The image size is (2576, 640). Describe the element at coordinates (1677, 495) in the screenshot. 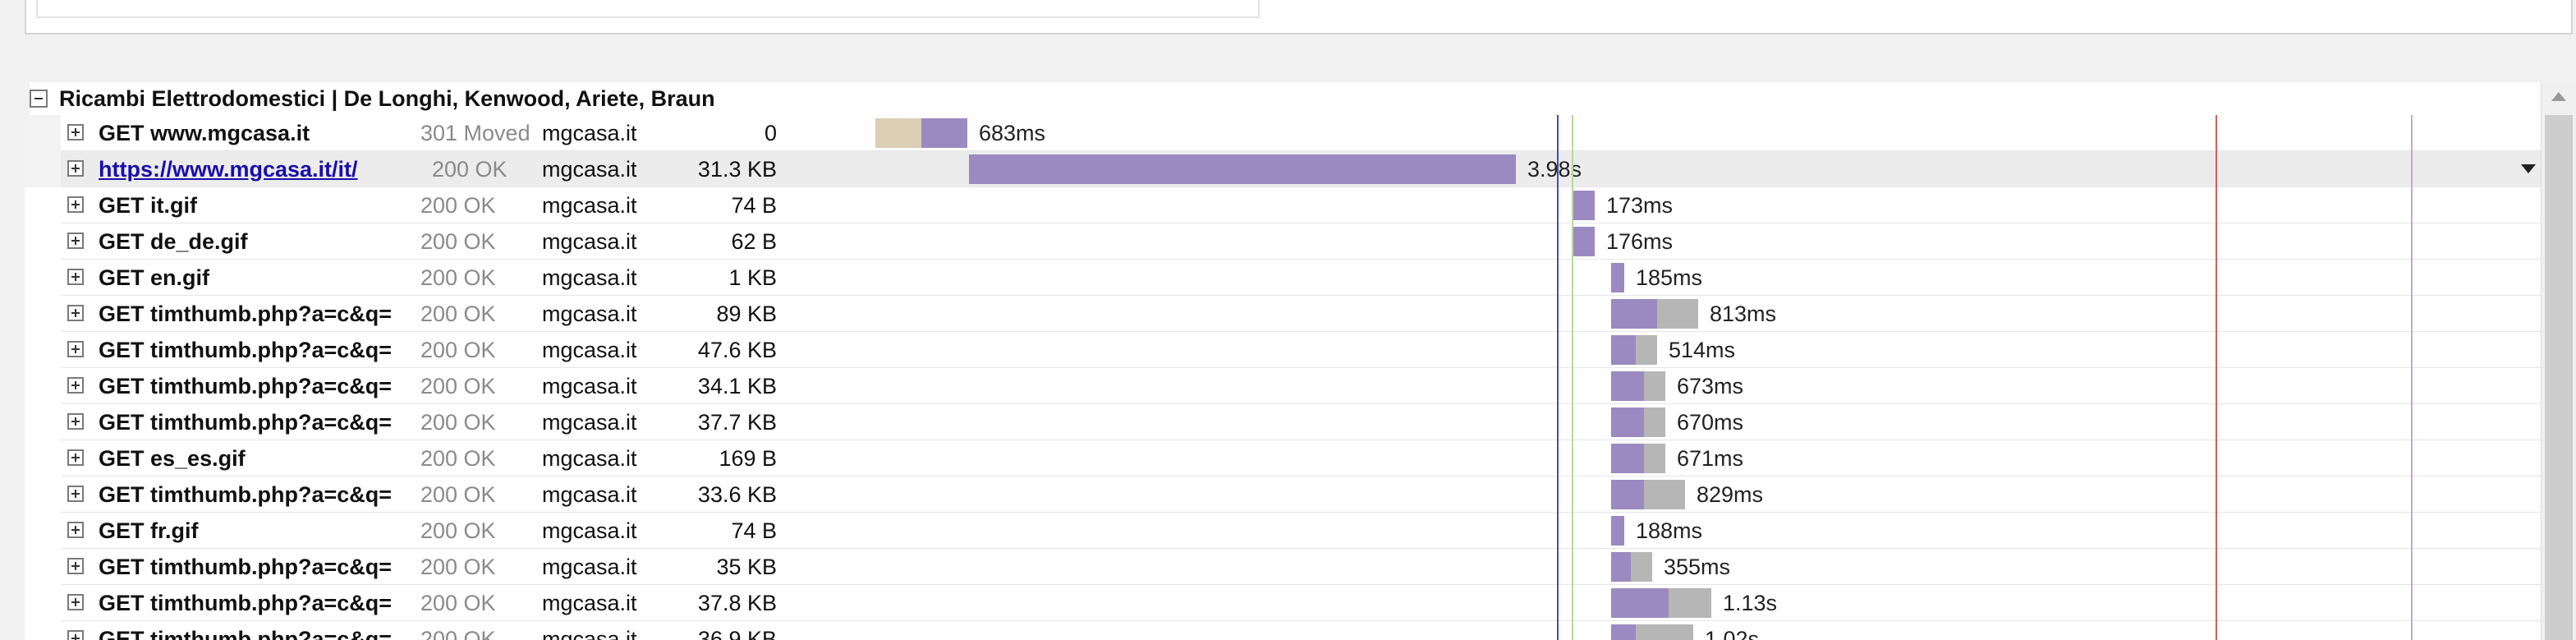

I see `request-timeline: 829ms` at that location.